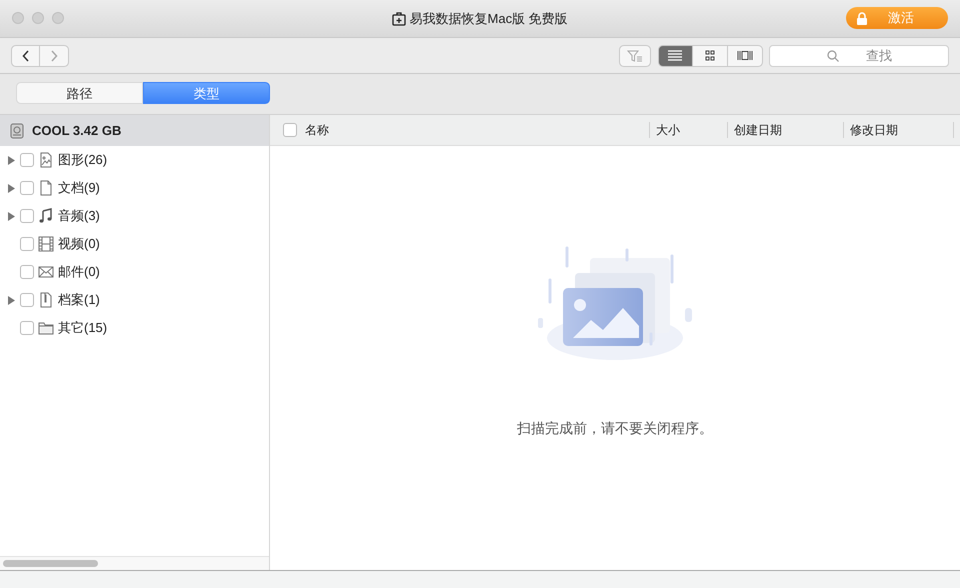  Describe the element at coordinates (79, 188) in the screenshot. I see `category-label: 文档(9)` at that location.